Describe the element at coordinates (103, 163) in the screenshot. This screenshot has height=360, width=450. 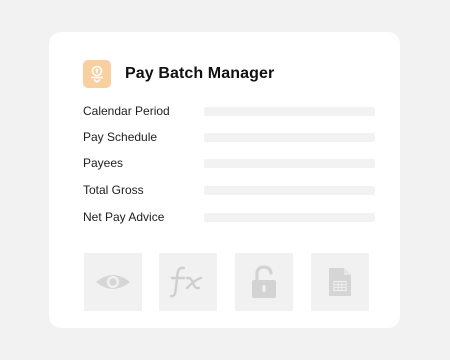
I see `field-label: Payees` at that location.